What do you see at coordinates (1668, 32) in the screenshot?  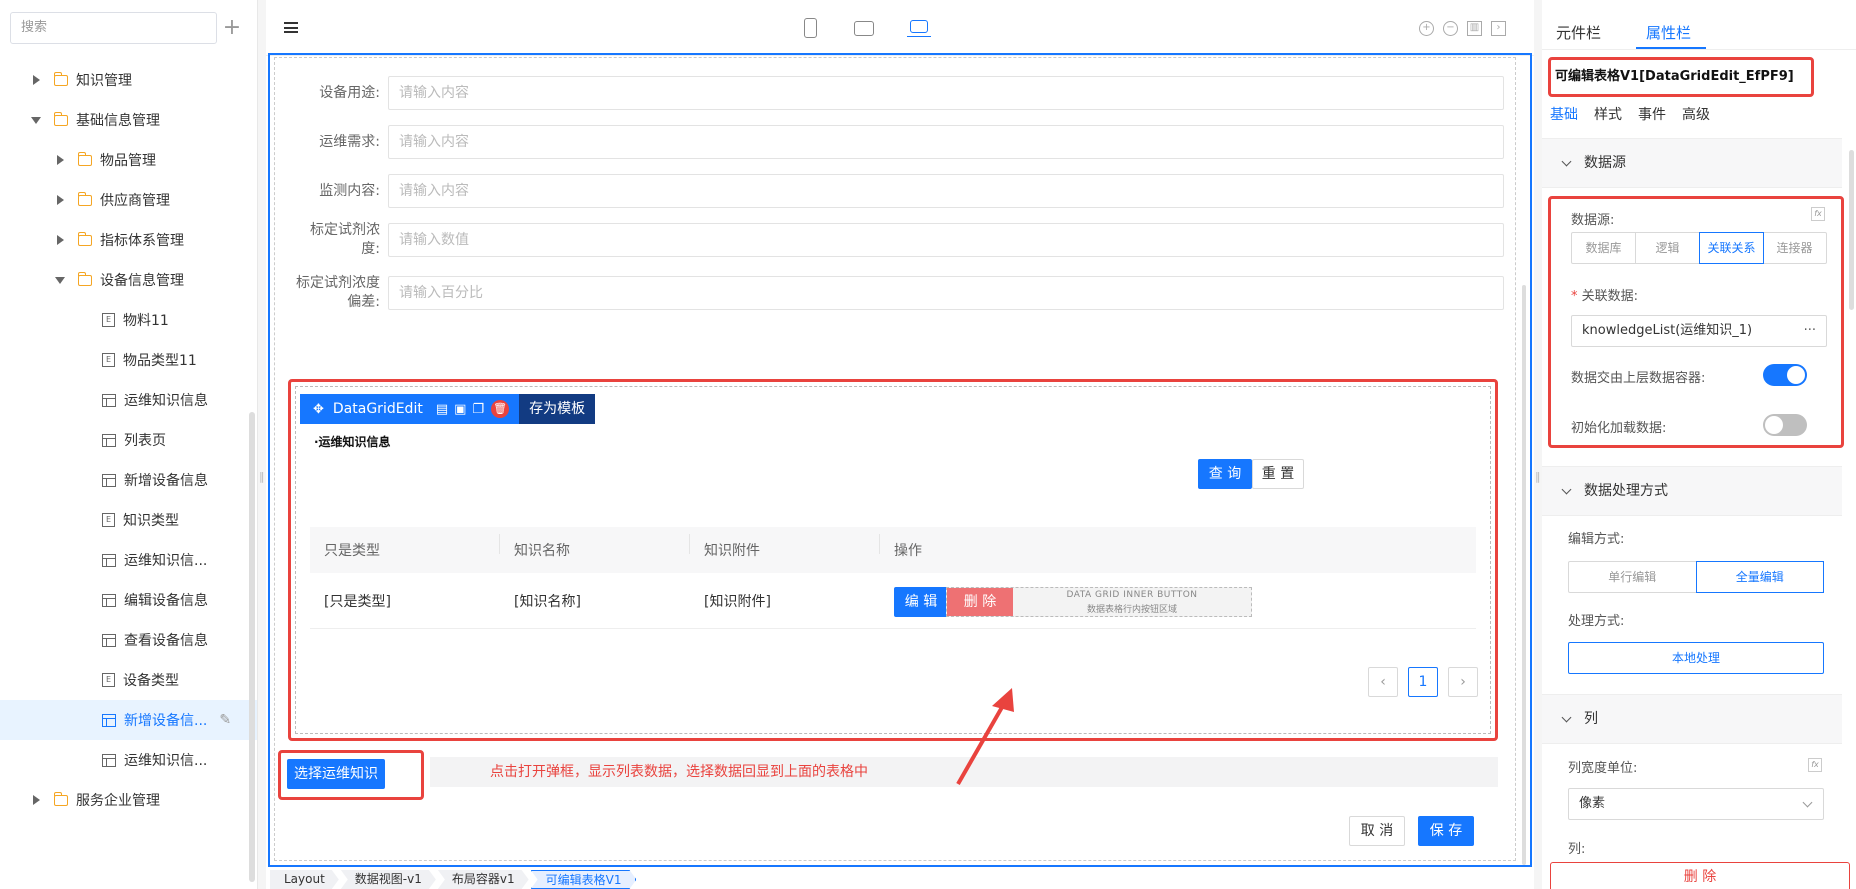 I see `tab-properties: 属性栏` at bounding box center [1668, 32].